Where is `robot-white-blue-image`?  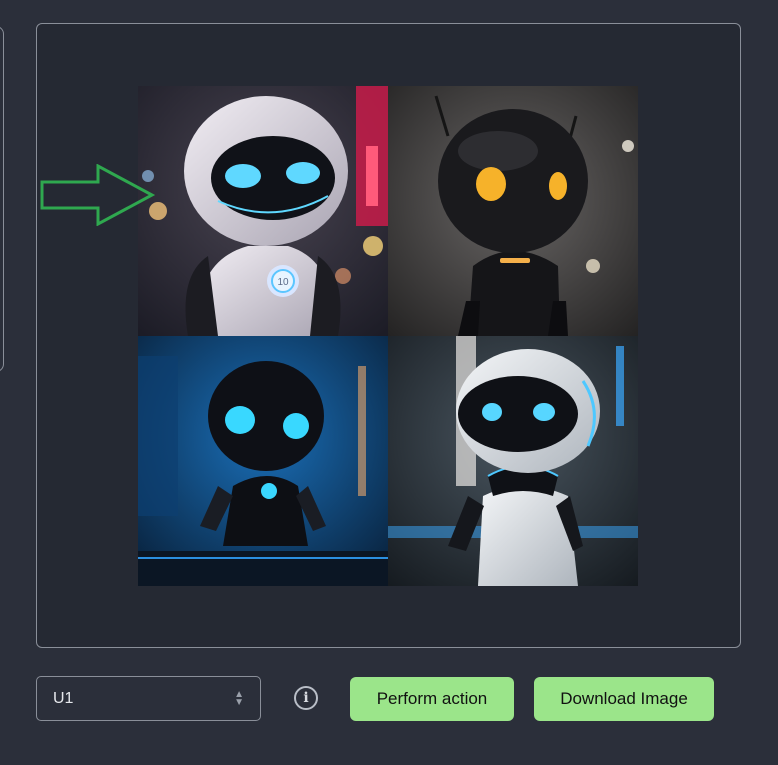 robot-white-blue-image is located at coordinates (513, 461).